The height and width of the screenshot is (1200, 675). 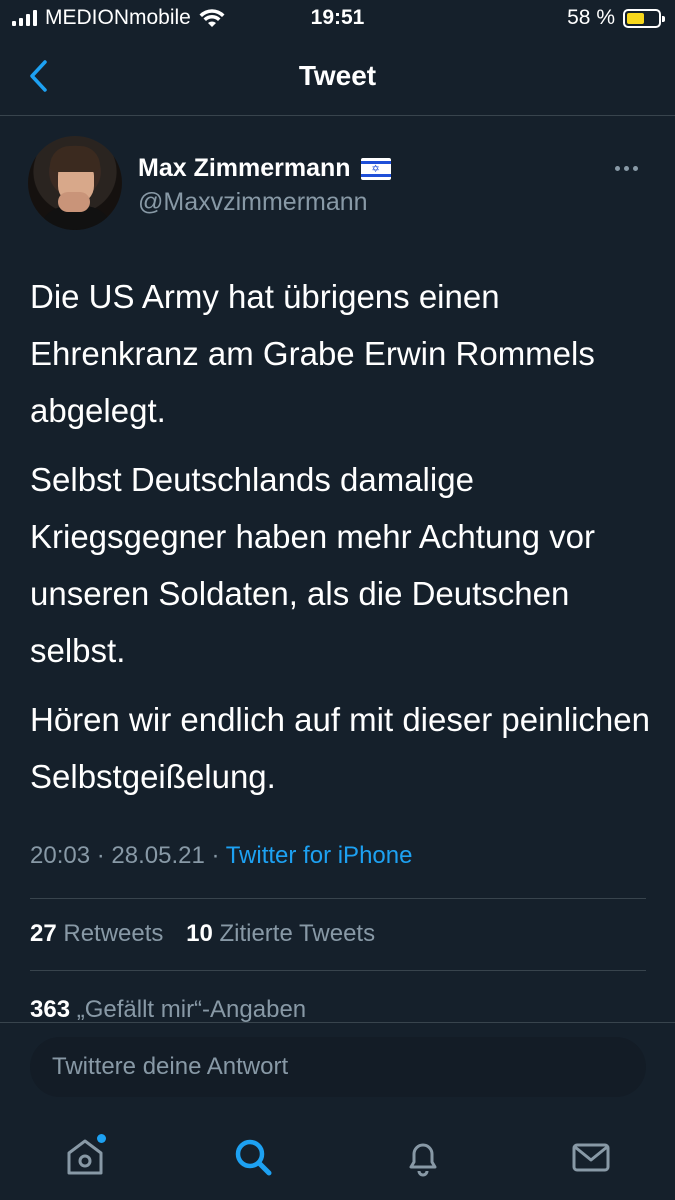 I want to click on battery-fill, so click(x=635, y=18).